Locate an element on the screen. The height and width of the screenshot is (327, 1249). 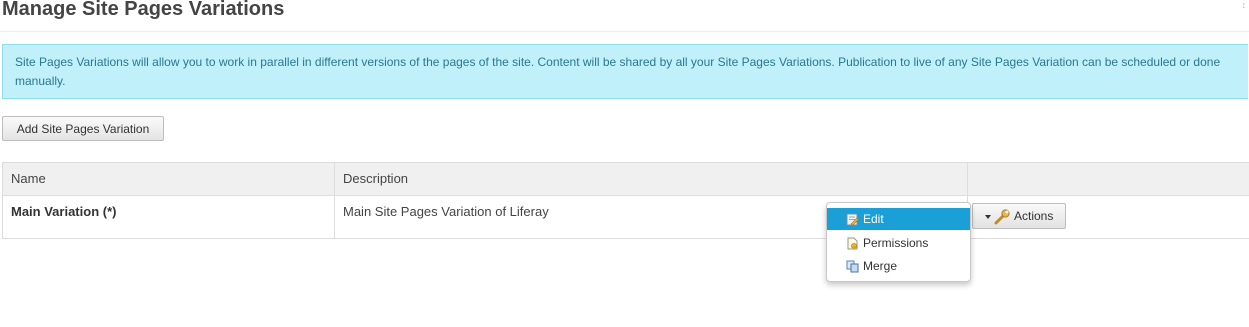
edit-icon is located at coordinates (852, 219).